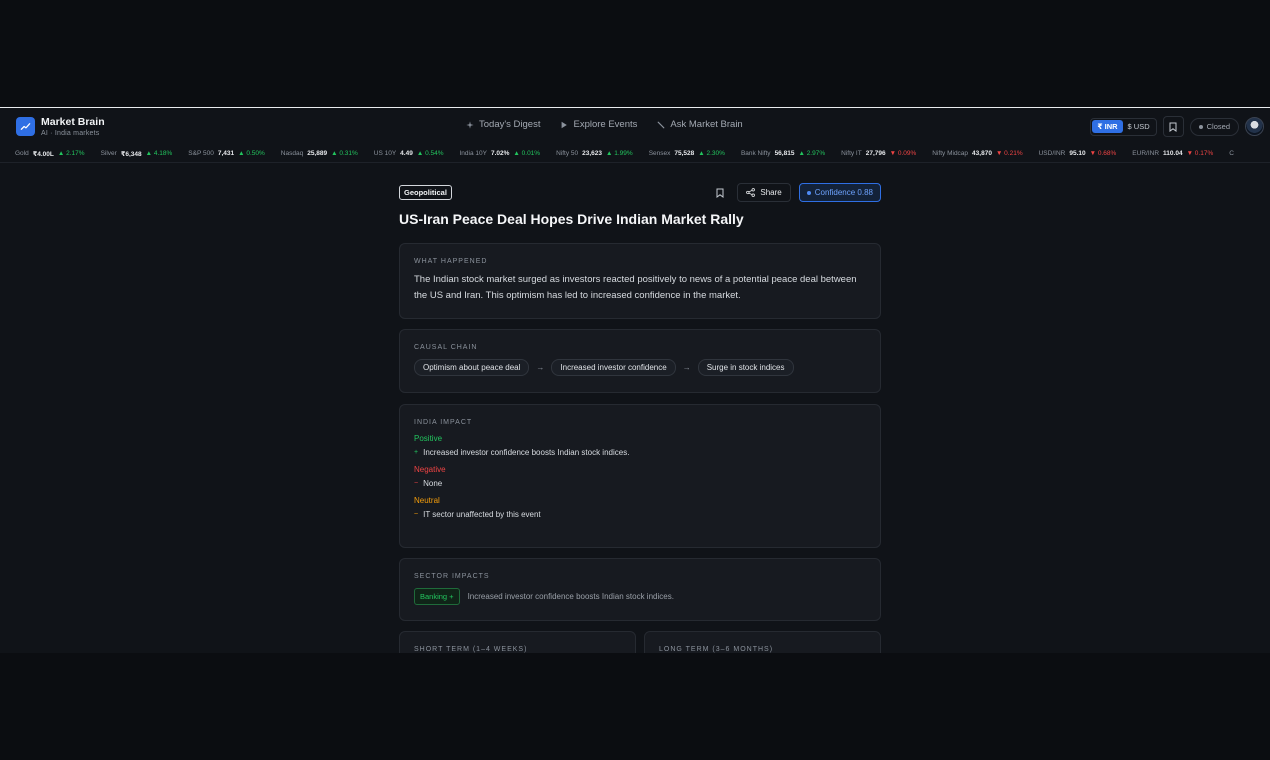  I want to click on tilde-icon: ~, so click(416, 514).